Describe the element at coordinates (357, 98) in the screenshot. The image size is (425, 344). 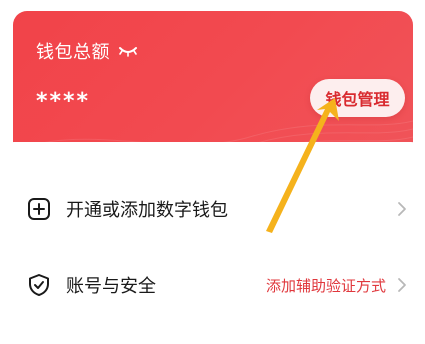
I see `wallet-manage-button: 钱包管理` at that location.